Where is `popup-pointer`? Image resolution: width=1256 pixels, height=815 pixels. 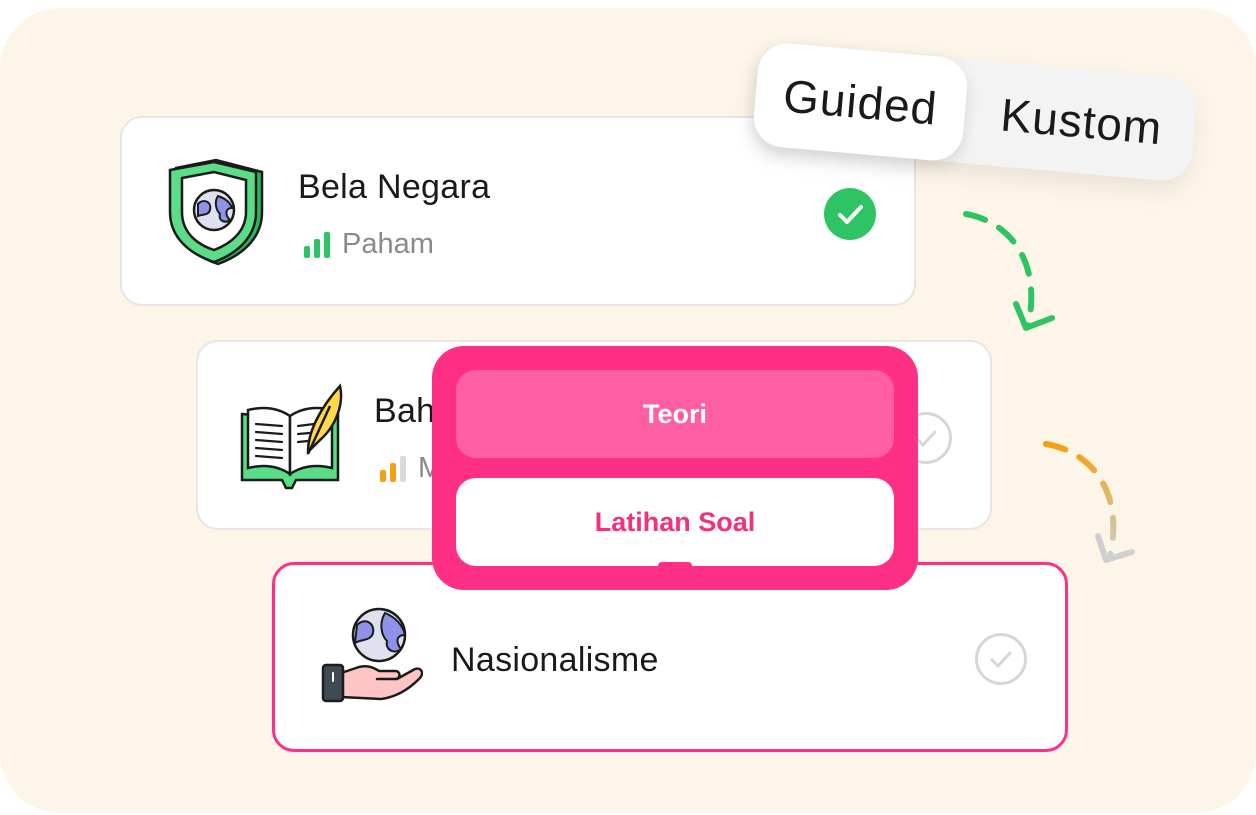
popup-pointer is located at coordinates (675, 566).